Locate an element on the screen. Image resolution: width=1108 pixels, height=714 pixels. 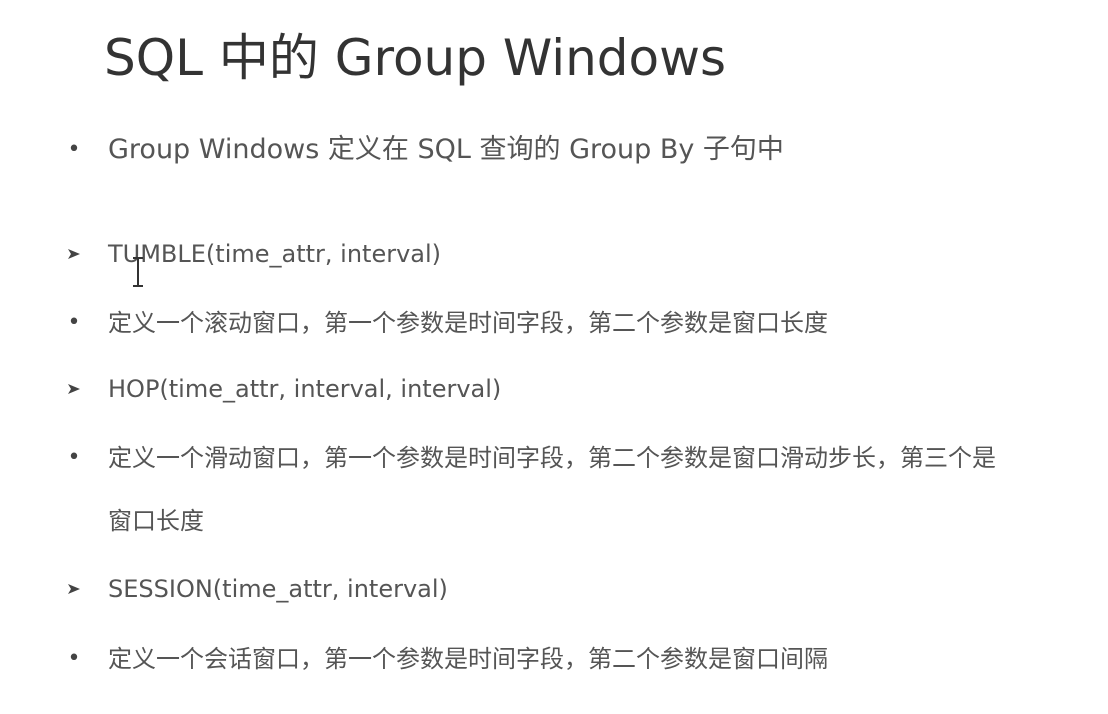
list-item: • 定义一个滚动窗口，第一个参数是时间字段，第二个参数是窗口长度 is located at coordinates (554, 323).